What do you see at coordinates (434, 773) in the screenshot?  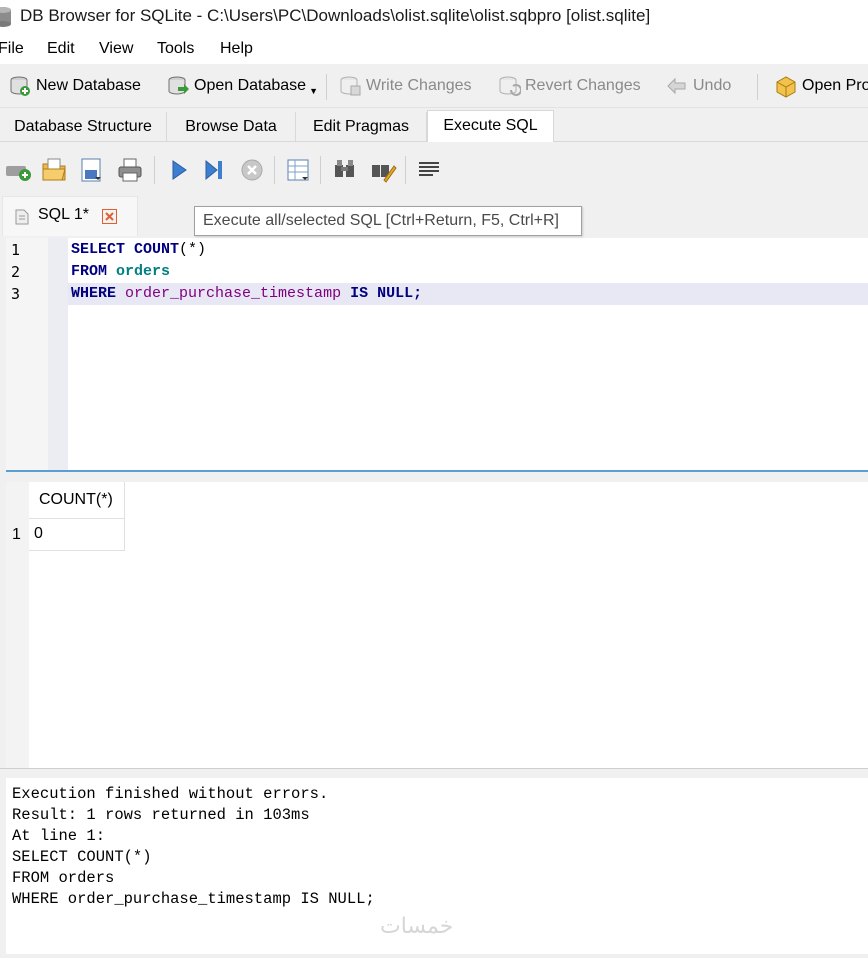 I see `results-log-splitter` at bounding box center [434, 773].